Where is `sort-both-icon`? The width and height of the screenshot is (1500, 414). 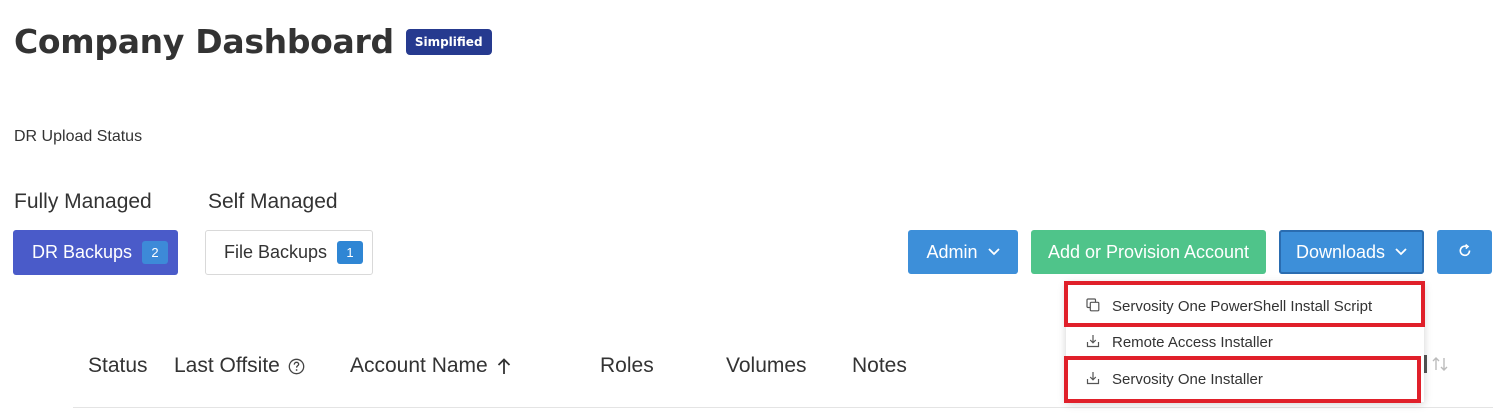 sort-both-icon is located at coordinates (1440, 364).